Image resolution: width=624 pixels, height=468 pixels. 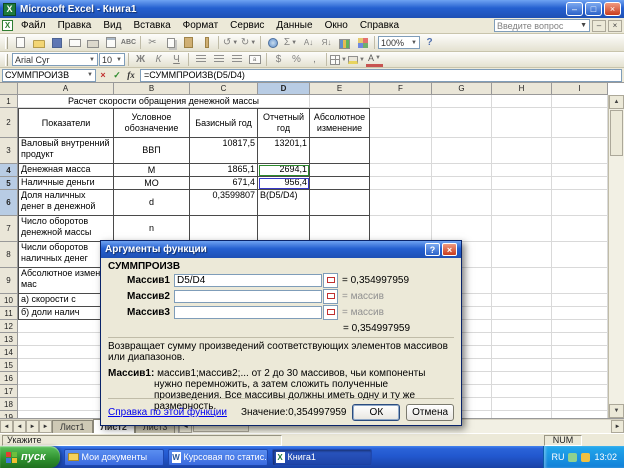 I want to click on row-header-2: 2, so click(x=9, y=123).